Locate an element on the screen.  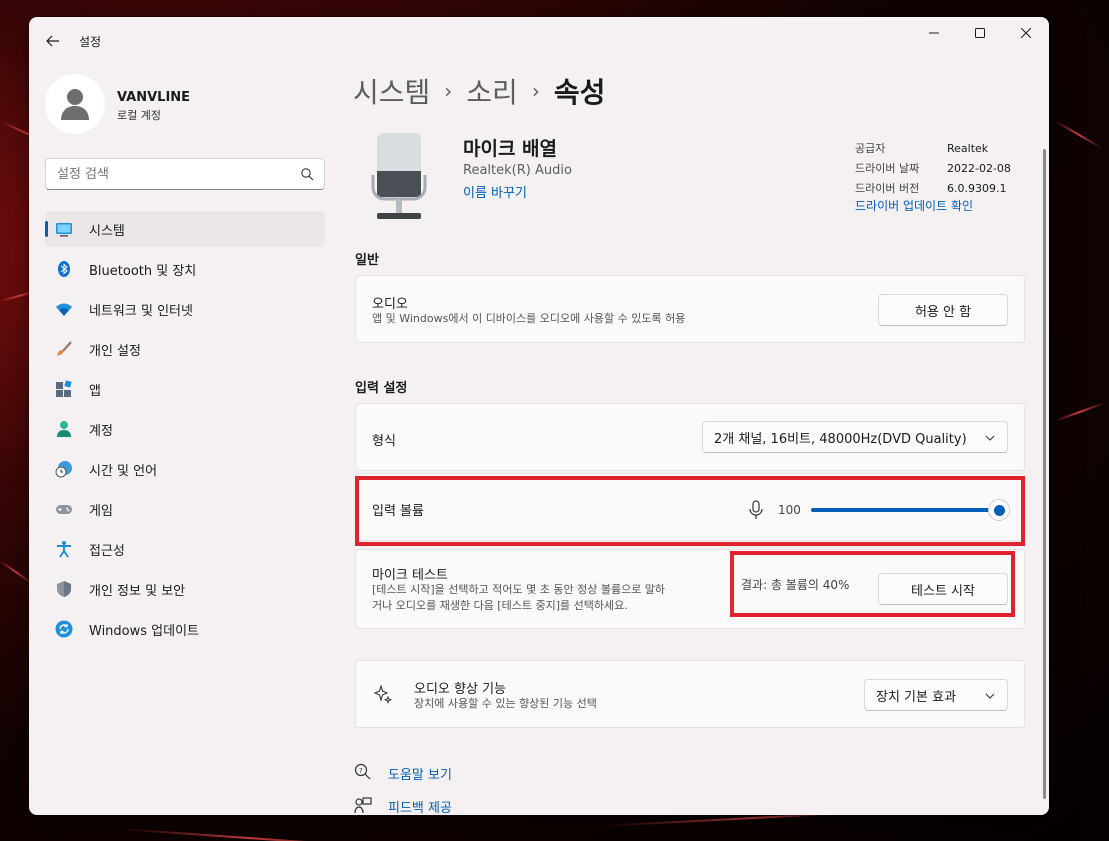
sidebar-item-label: 게임 is located at coordinates (101, 511).